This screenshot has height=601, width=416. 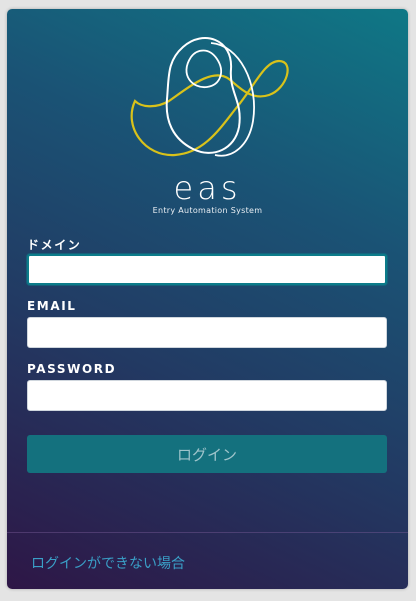 What do you see at coordinates (207, 269) in the screenshot?
I see `domain-input` at bounding box center [207, 269].